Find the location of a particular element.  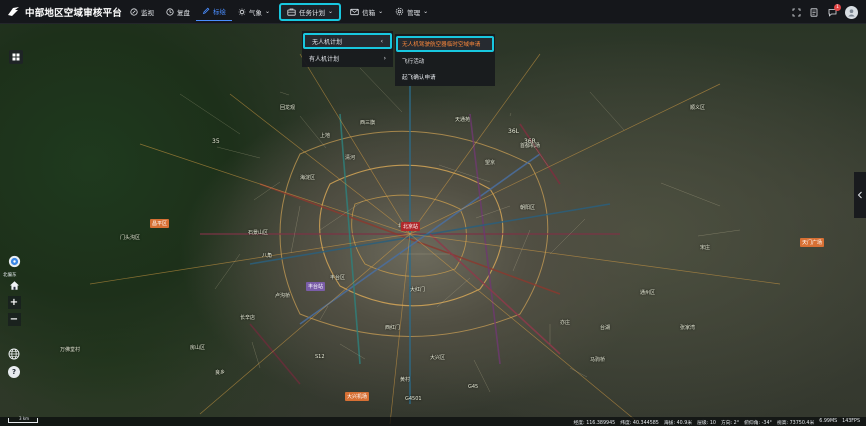

layers-grid-button is located at coordinates (16, 57).